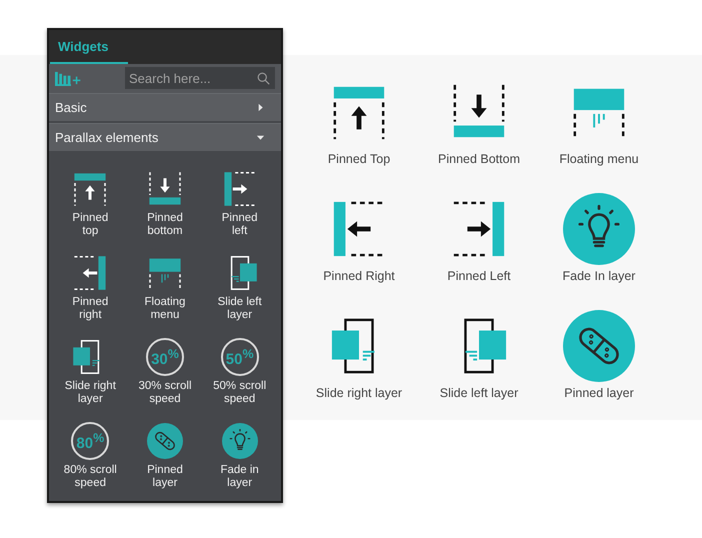 This screenshot has width=702, height=538. I want to click on side-bar-arrow-icon, so click(90, 273).